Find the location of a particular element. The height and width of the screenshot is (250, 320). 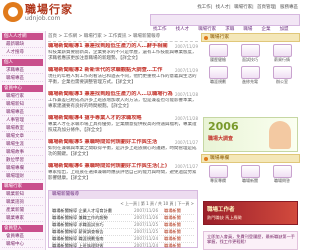

sidebar-item: 職場行家 is located at coordinates (22, 96).